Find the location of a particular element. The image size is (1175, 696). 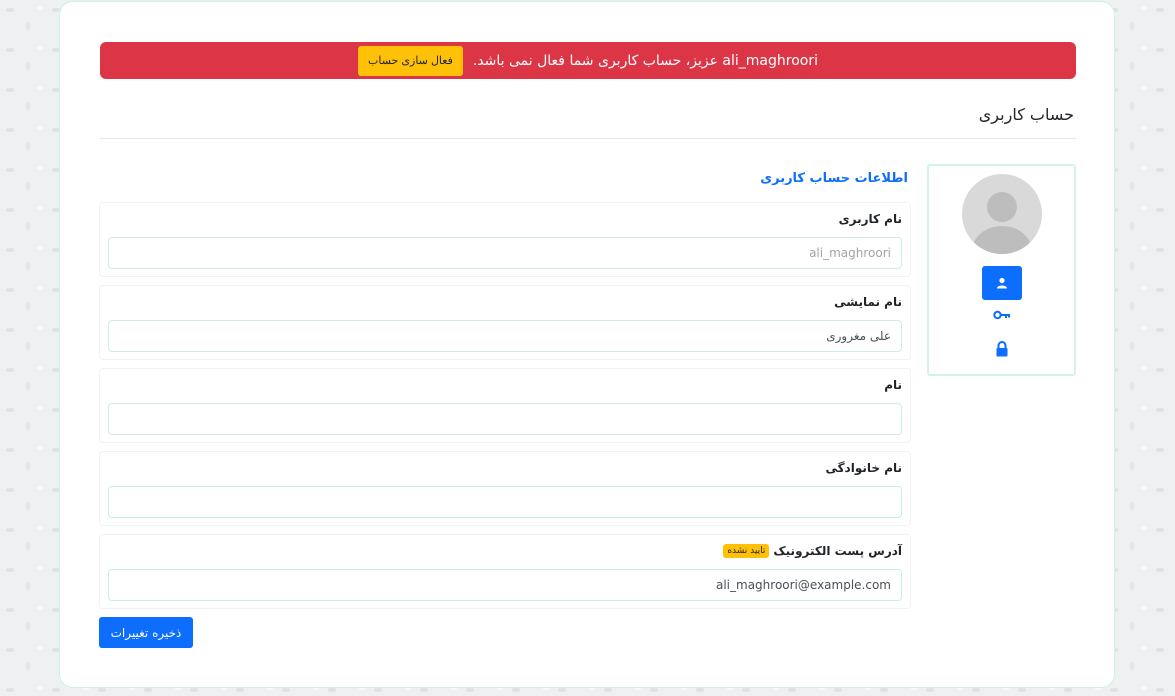

username-field-group: نام کاربری is located at coordinates (505, 239).